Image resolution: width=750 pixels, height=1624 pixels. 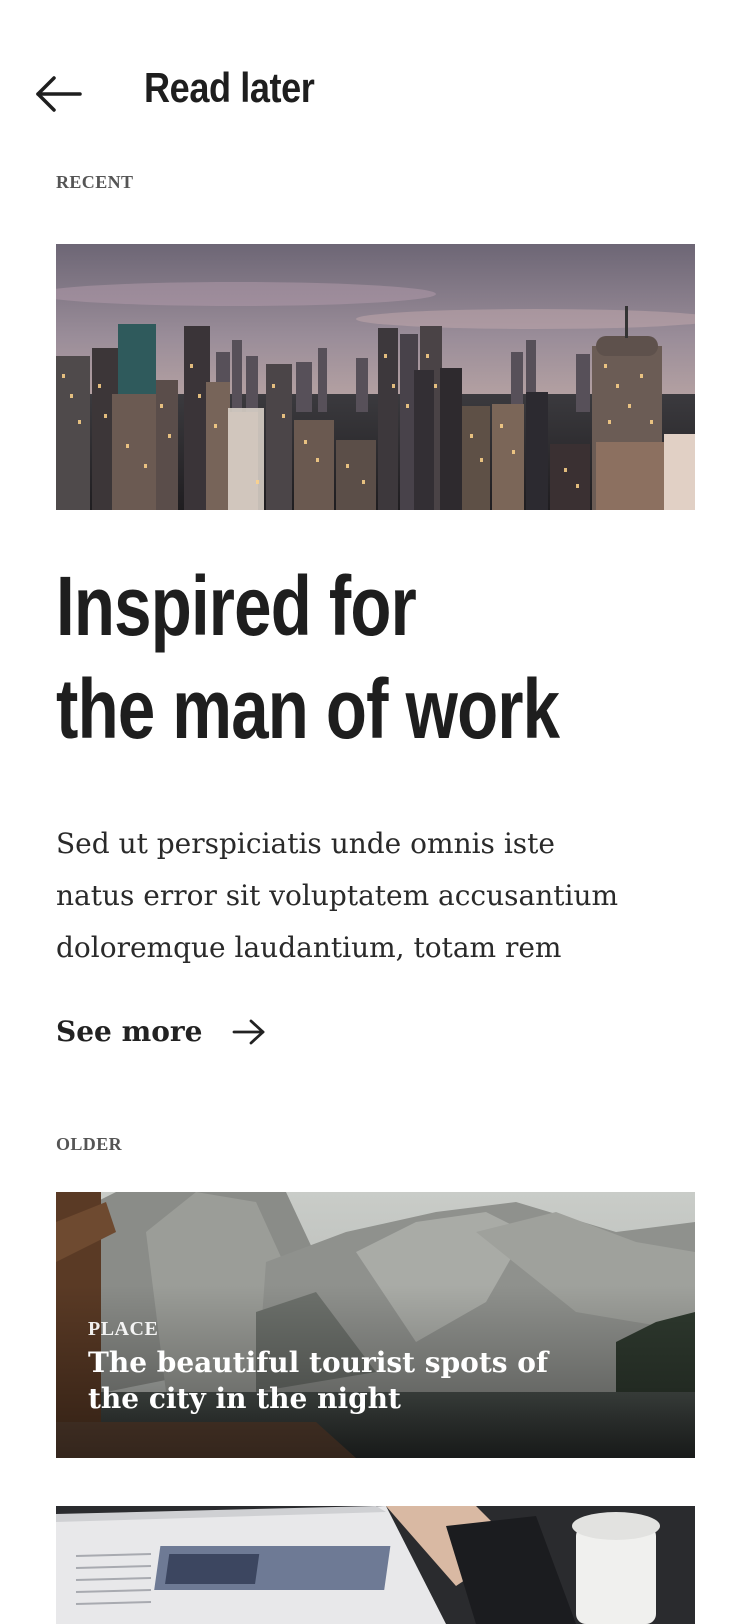 I want to click on arrow-left-icon, so click(x=59, y=94).